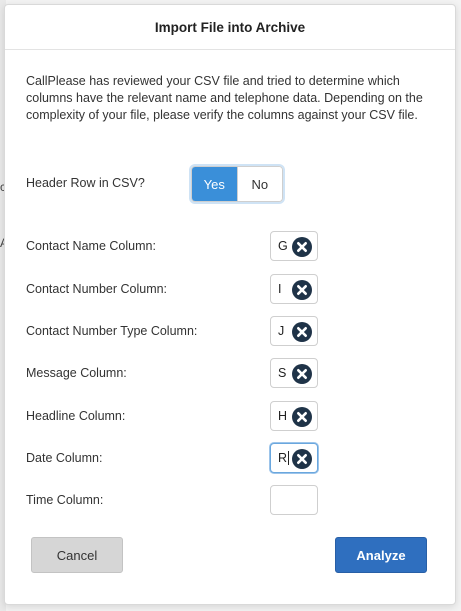  What do you see at coordinates (283, 416) in the screenshot?
I see `headline-column-value: H` at bounding box center [283, 416].